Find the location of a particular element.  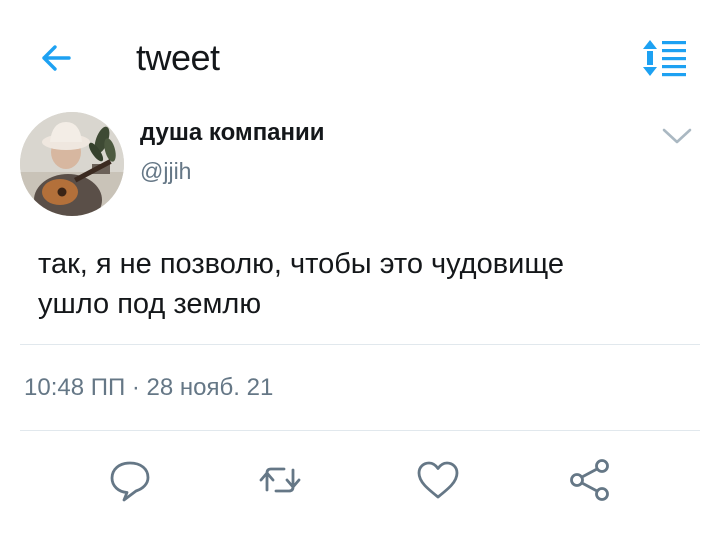

sort-list-icon is located at coordinates (664, 58).